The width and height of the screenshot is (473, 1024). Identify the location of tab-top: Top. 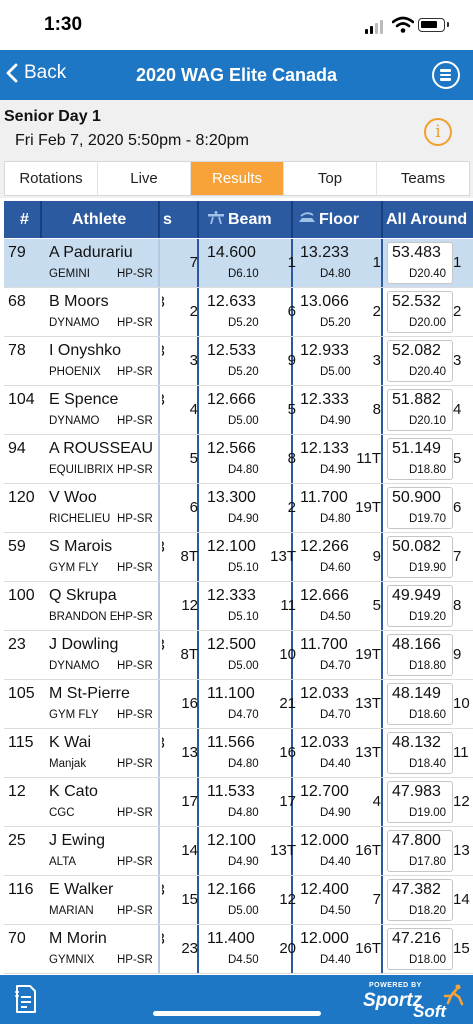
(330, 178).